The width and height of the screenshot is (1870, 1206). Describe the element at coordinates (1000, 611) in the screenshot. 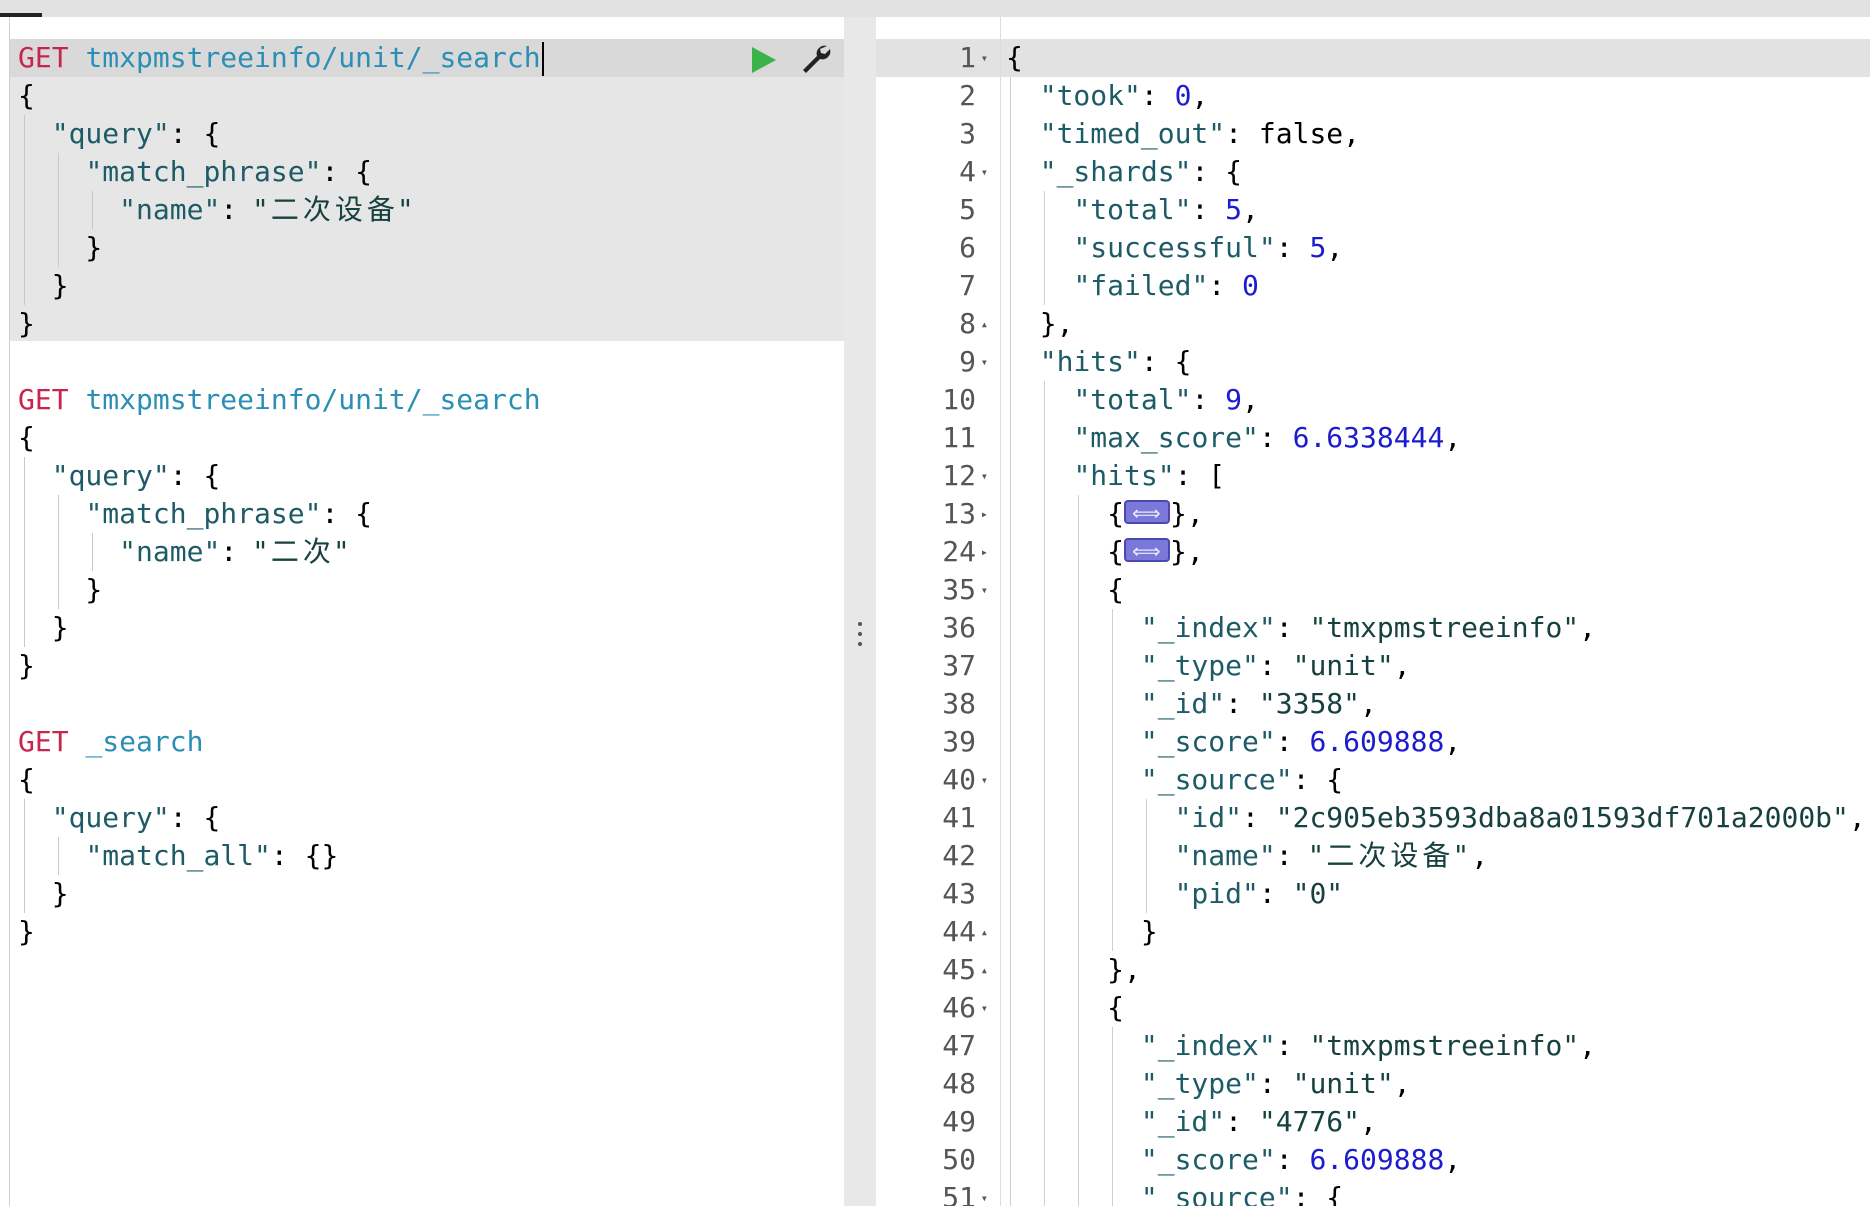

I see `gutter-border` at that location.